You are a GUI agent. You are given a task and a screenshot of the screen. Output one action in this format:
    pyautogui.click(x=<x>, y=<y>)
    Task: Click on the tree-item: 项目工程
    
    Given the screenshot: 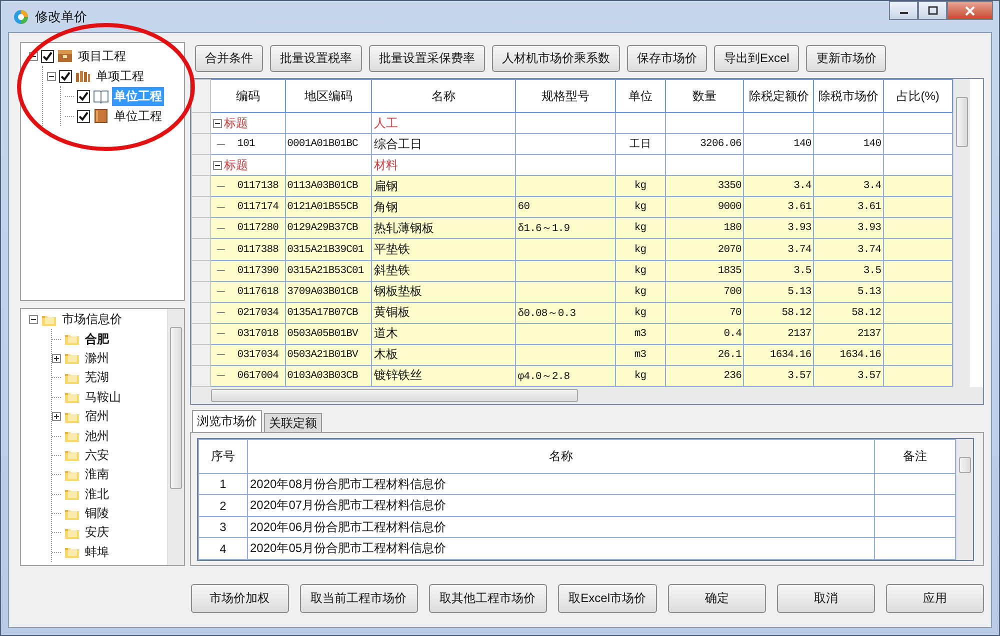 What is the action you would take?
    pyautogui.click(x=102, y=56)
    